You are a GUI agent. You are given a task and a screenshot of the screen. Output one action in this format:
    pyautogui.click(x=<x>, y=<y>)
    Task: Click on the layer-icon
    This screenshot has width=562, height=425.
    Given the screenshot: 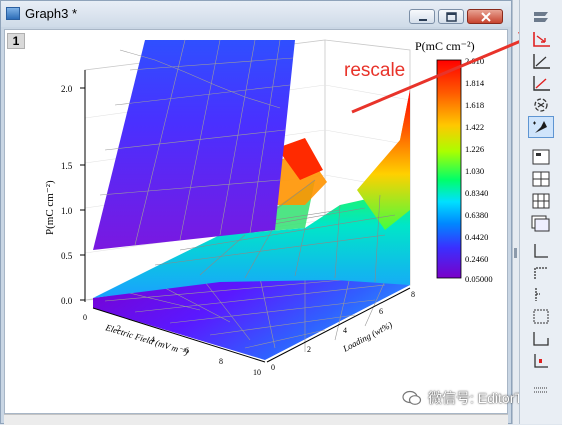 What is the action you would take?
    pyautogui.click(x=541, y=17)
    